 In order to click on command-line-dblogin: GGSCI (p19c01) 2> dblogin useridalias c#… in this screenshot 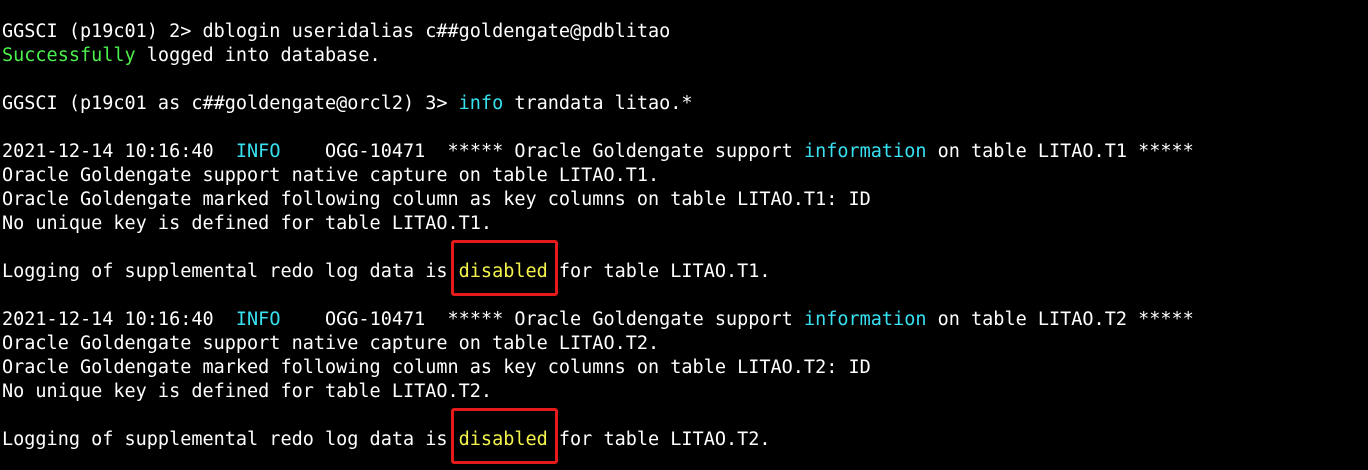, I will do `click(684, 32)`.